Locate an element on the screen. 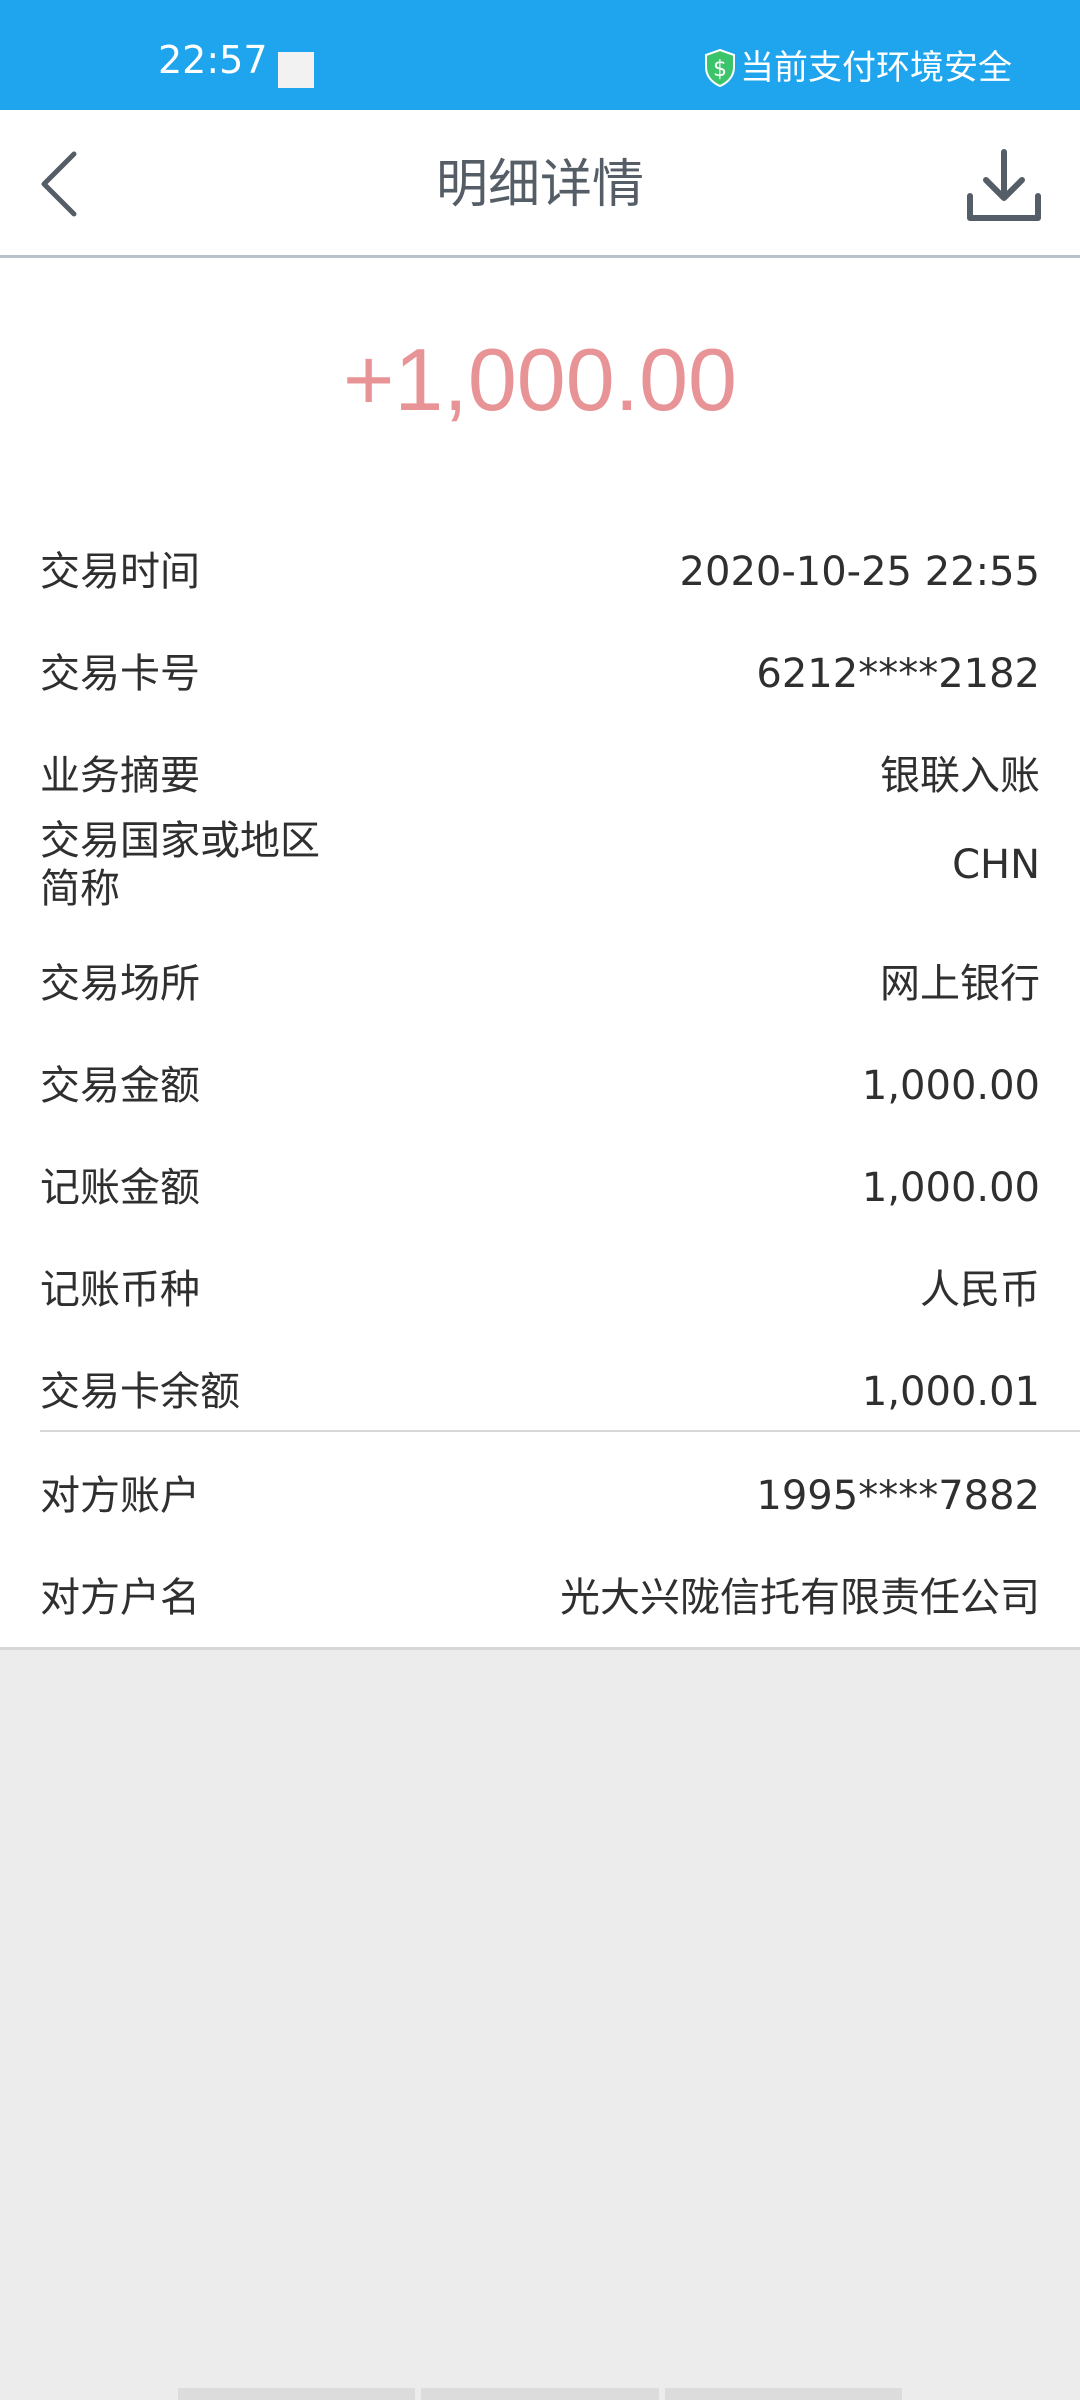 This screenshot has width=1080, height=2400. detail-label-line: 交易国家或地区 is located at coordinates (180, 841).